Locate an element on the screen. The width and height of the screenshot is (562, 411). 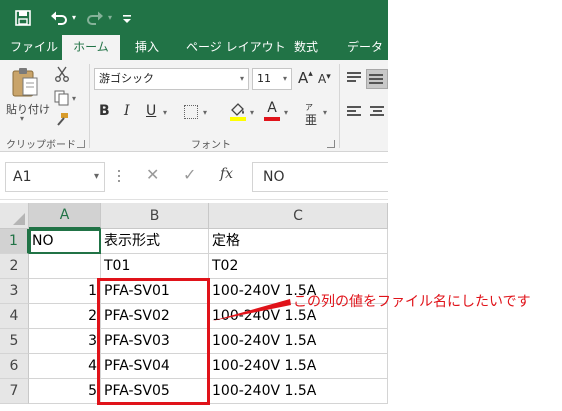
annotation-text: この列の値をファイル名にしたいです is located at coordinates (412, 302).